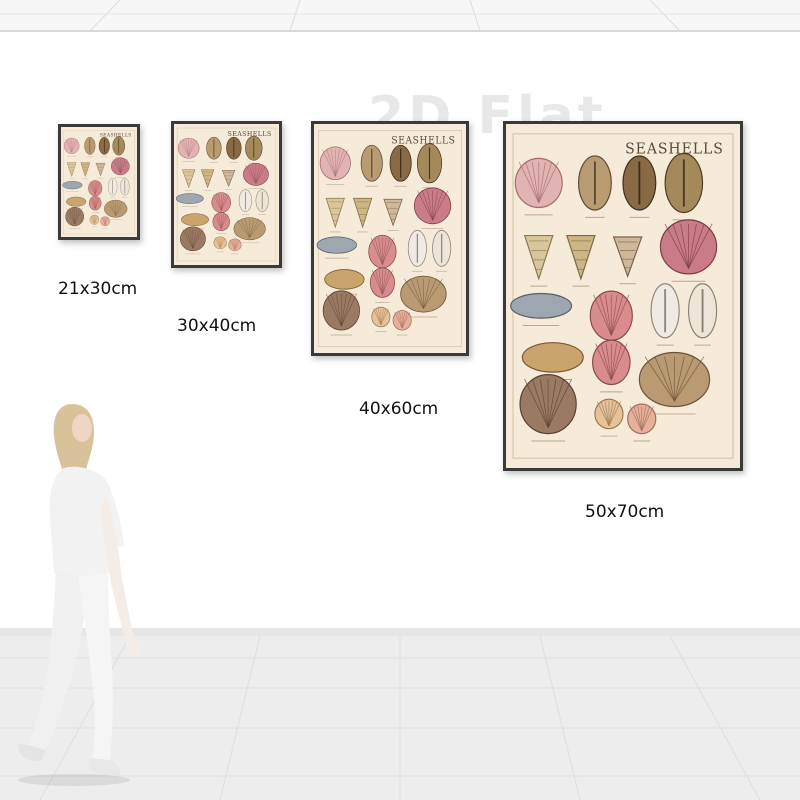 The image size is (800, 800). What do you see at coordinates (79, 595) in the screenshot?
I see `woman-figure` at bounding box center [79, 595].